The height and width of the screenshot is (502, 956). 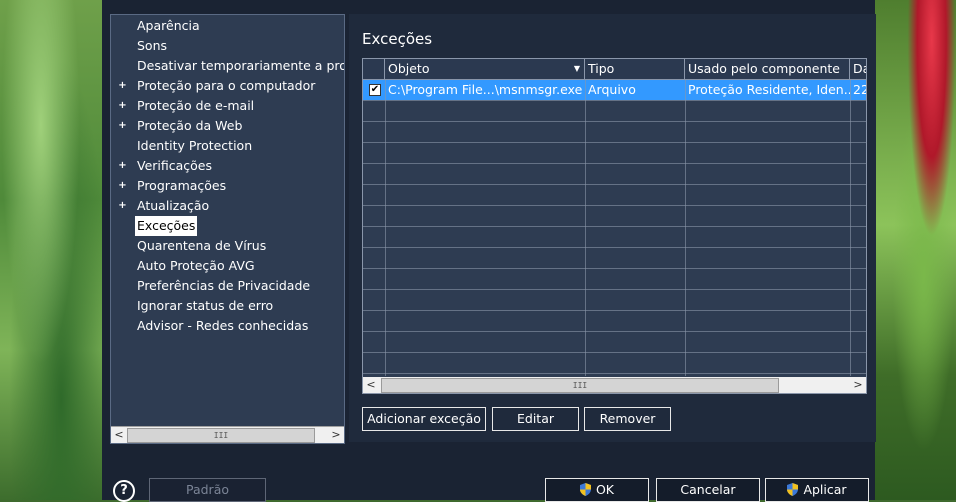 I want to click on tree-item: + Proteção da Web, so click(x=227, y=126).